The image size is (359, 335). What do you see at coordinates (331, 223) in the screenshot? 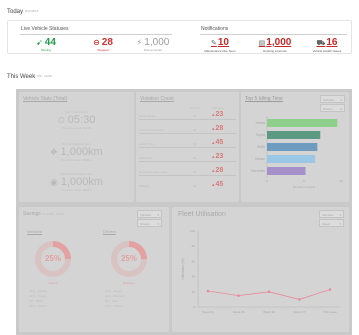
I see `fleet-week-dropdown: Week ▾` at bounding box center [331, 223].